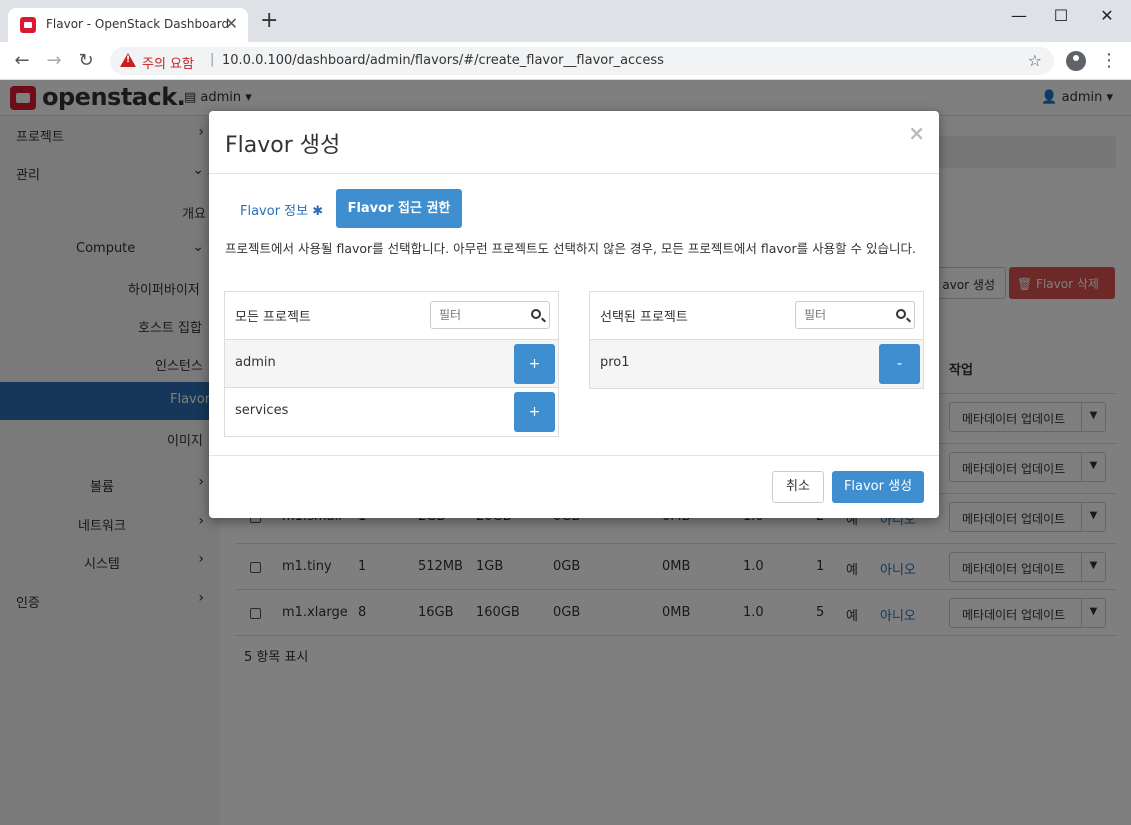  I want to click on panel-header: 선택된 프로젝트, so click(756, 316).